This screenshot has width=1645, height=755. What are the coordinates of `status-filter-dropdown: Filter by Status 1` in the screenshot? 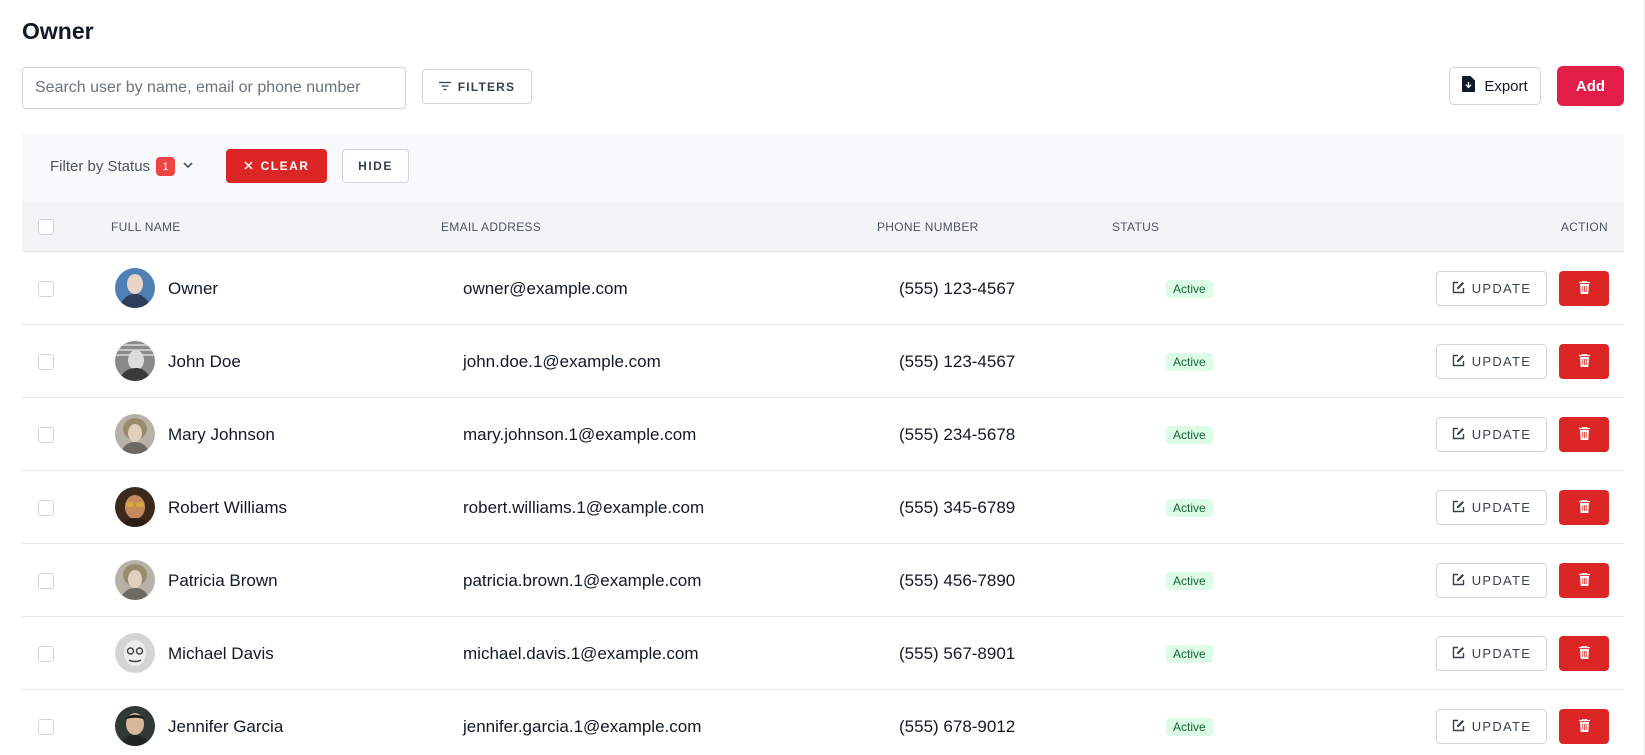 It's located at (122, 166).